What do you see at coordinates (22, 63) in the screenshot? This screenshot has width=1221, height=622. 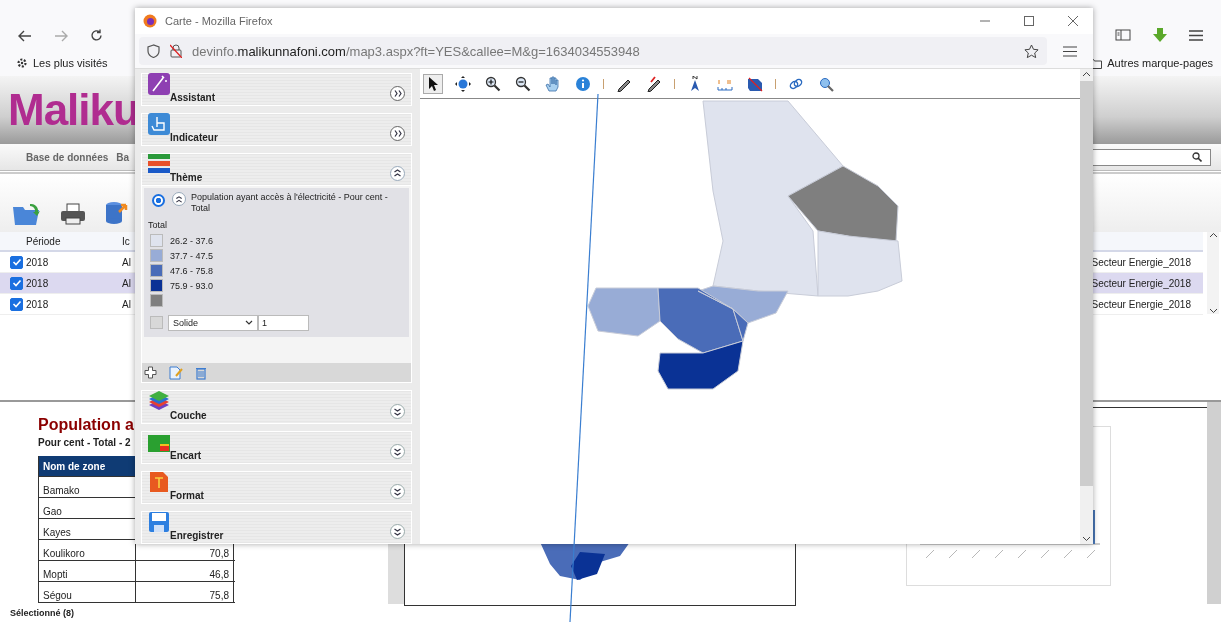 I see `gear-icon` at bounding box center [22, 63].